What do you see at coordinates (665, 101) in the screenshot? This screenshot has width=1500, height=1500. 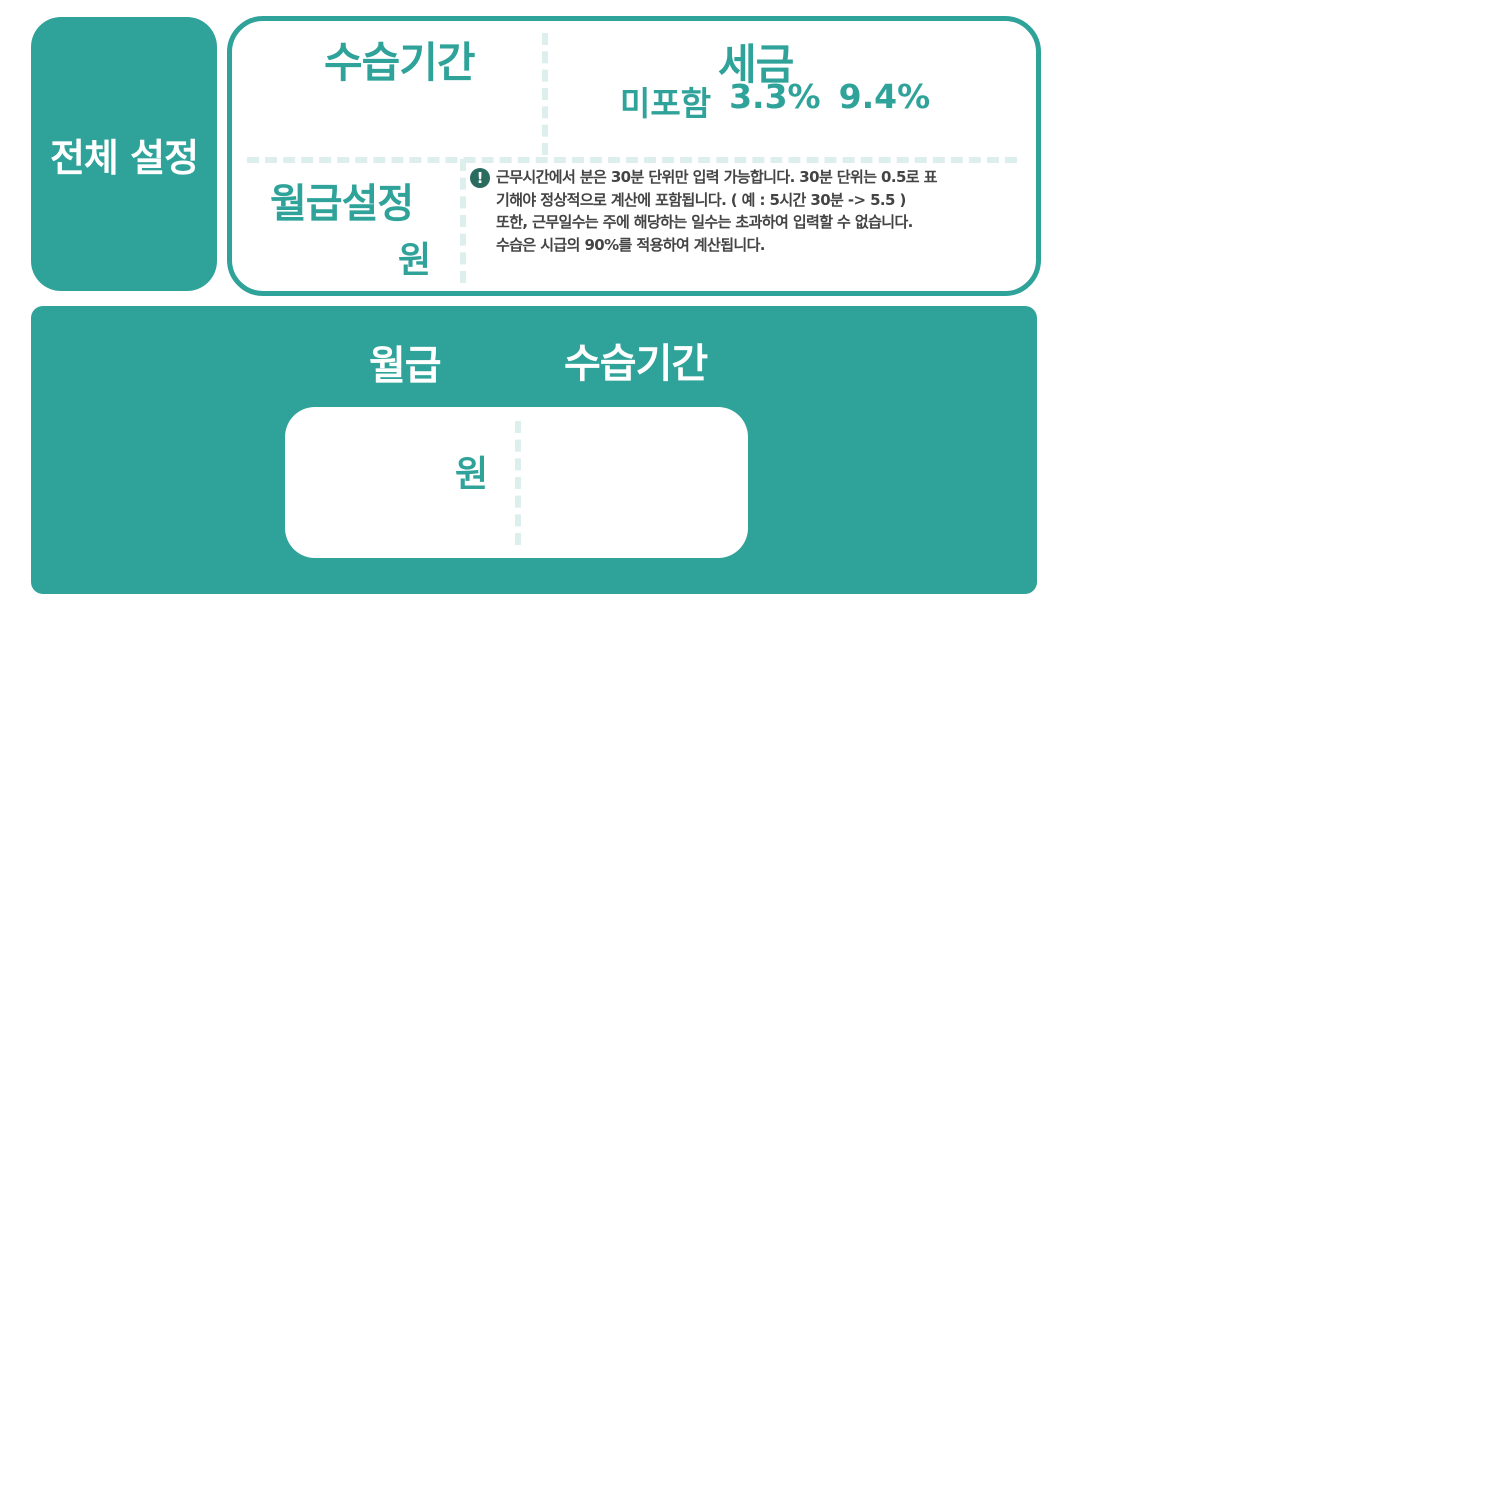 I see `tax-option-none: 미포함` at bounding box center [665, 101].